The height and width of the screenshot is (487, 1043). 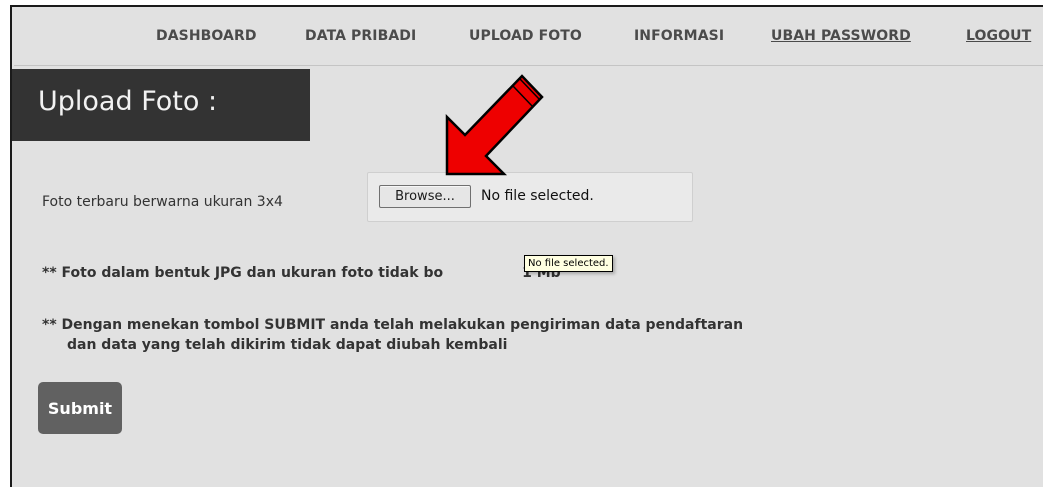 What do you see at coordinates (537, 196) in the screenshot?
I see `file-status-text: No file selected.` at bounding box center [537, 196].